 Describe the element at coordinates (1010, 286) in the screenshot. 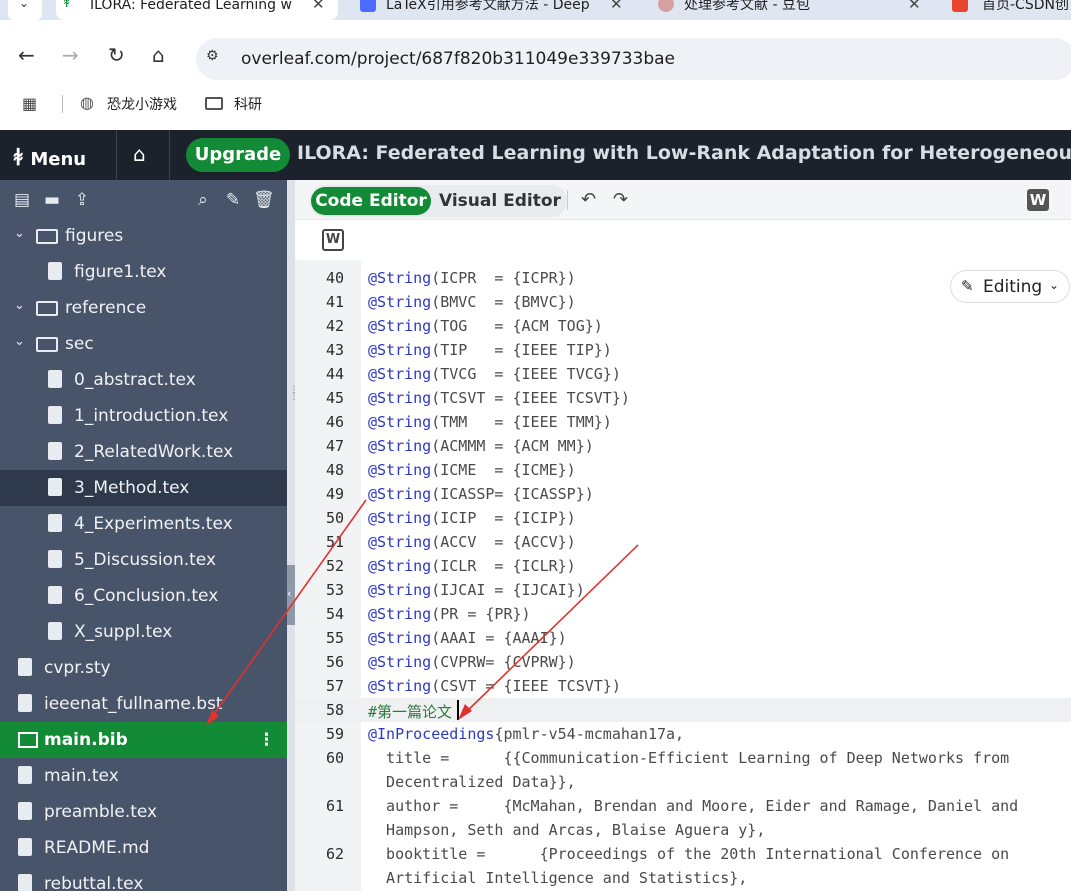

I see `editing-mode-dropdown: ✎ Editing ⌄` at that location.